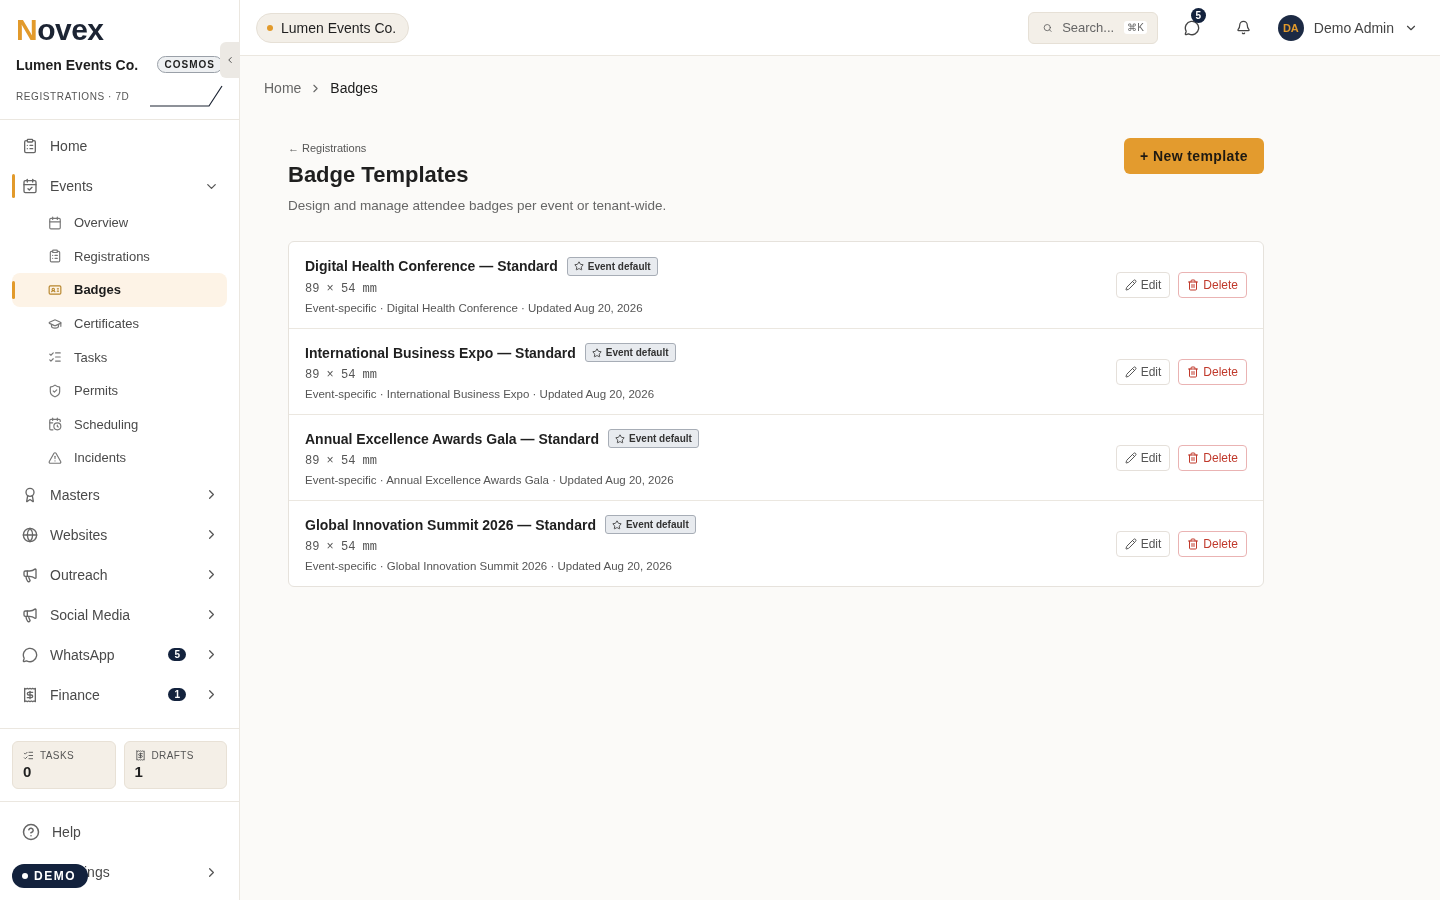 The image size is (1440, 900). I want to click on stat-value: 0, so click(28, 771).